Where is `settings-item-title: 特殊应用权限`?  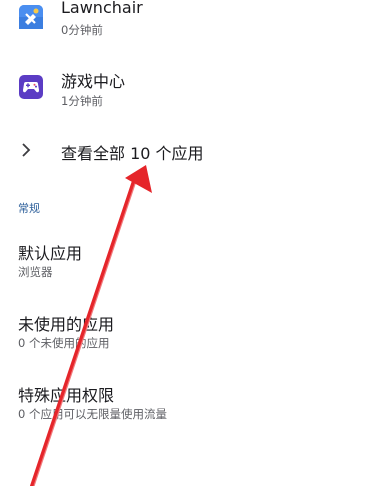 settings-item-title: 特殊应用权限 is located at coordinates (66, 395).